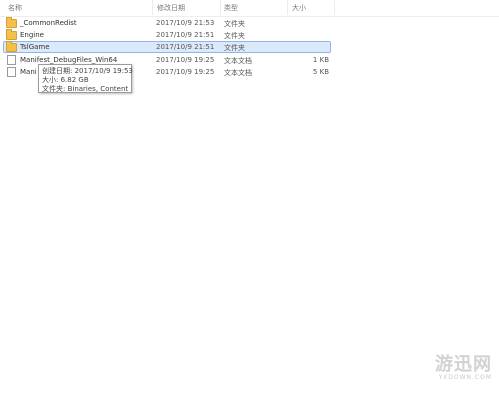 The height and width of the screenshot is (393, 499). Describe the element at coordinates (231, 8) in the screenshot. I see `column-header-type: 类型` at that location.